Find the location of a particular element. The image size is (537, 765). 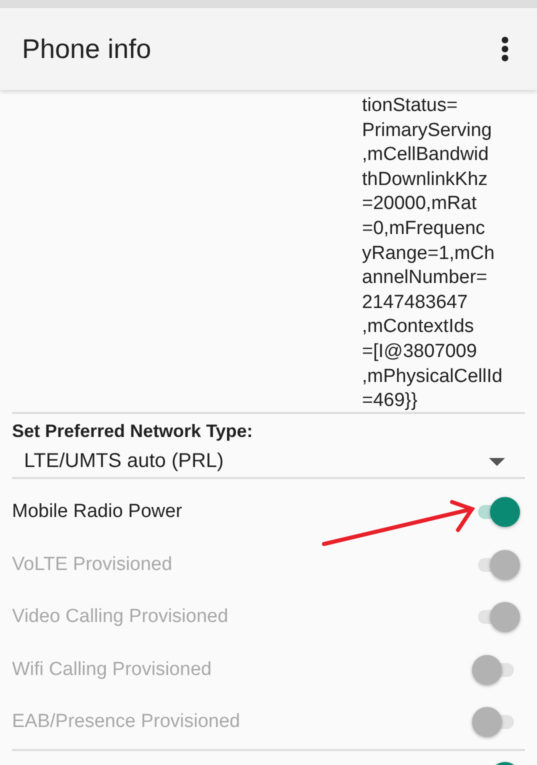

setting-label: Wifi Calling Provisioned is located at coordinates (112, 669).